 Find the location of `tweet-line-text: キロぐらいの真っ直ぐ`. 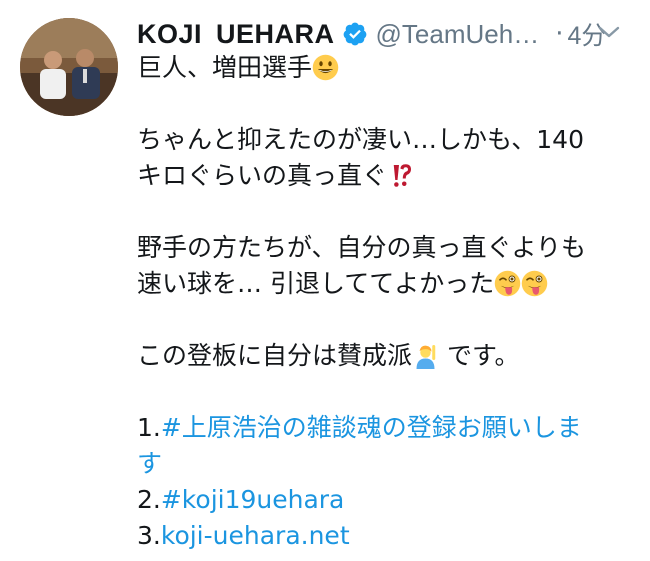

tweet-line-text: キロぐらいの真っ直ぐ is located at coordinates (262, 175).